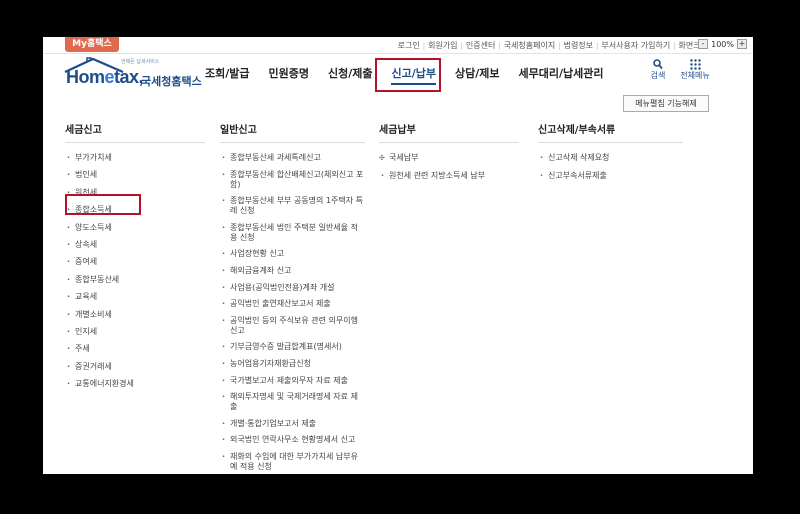 Image resolution: width=800 pixels, height=514 pixels. I want to click on list-item: 종합부동산세 합산배제신고(체외신고 포함), so click(292, 180).